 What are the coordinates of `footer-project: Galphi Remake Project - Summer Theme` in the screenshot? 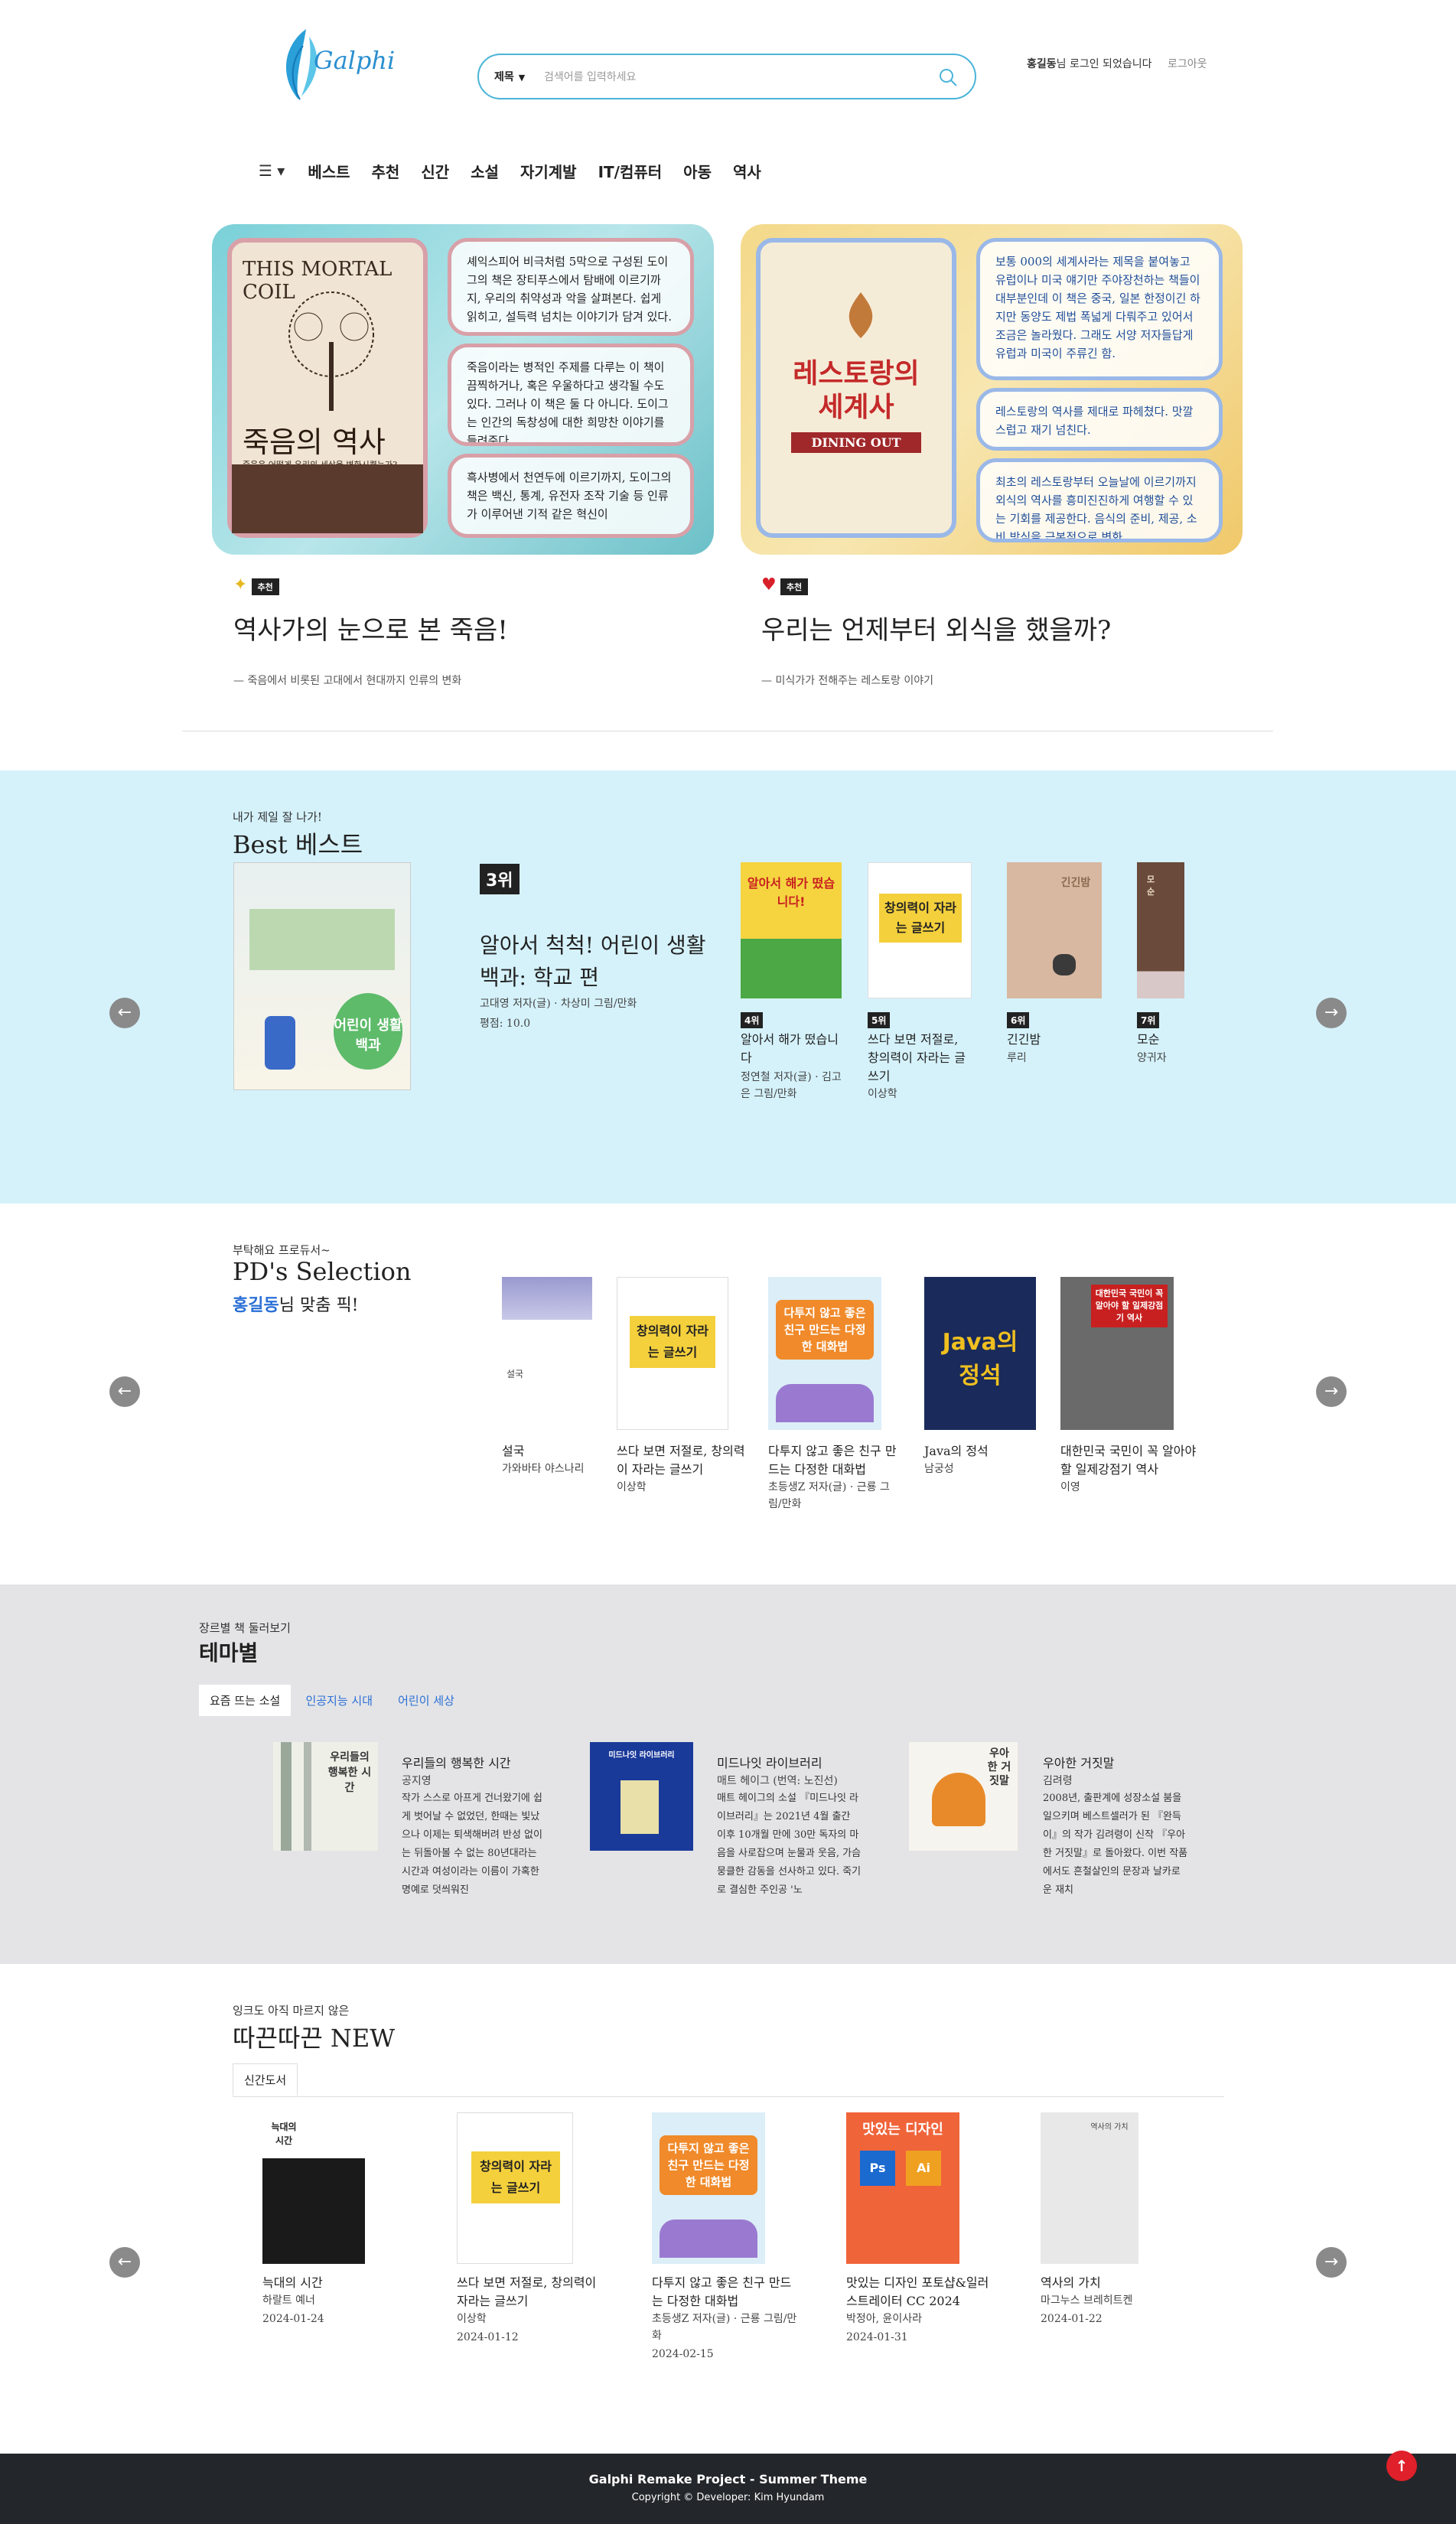 It's located at (728, 2479).